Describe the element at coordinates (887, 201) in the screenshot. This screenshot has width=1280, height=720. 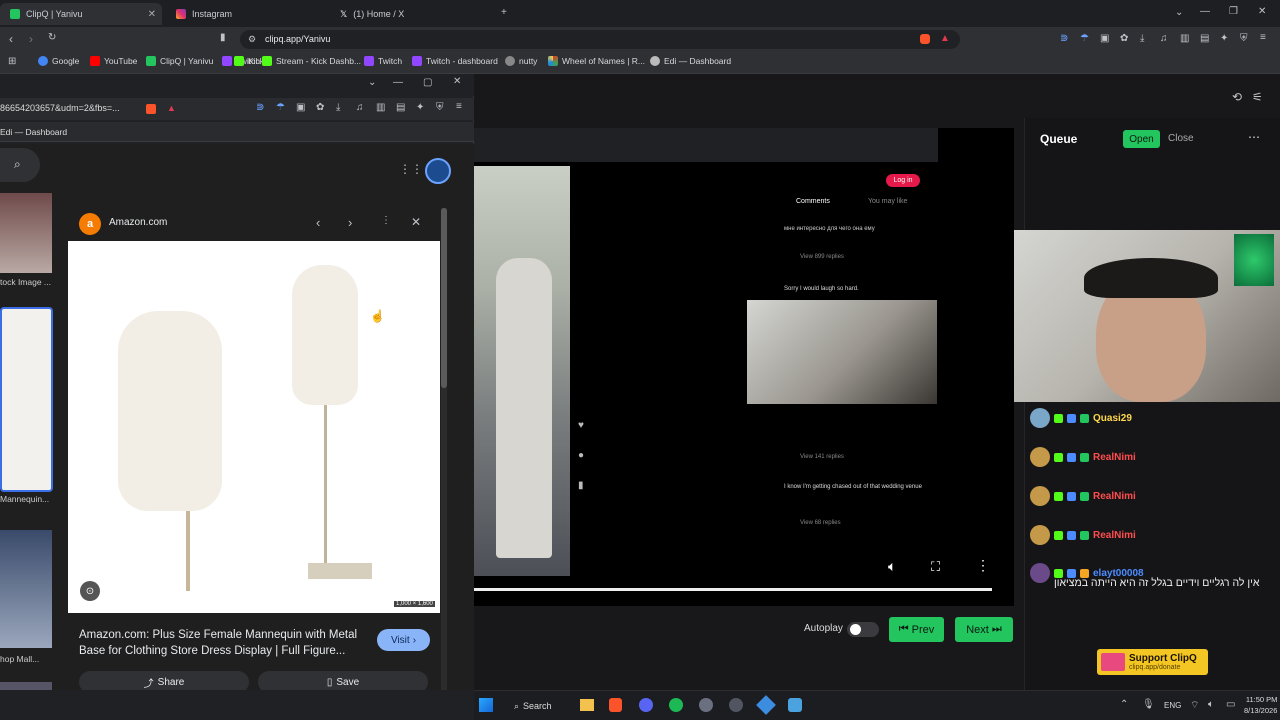
I see `may-like-tab: You may like` at that location.